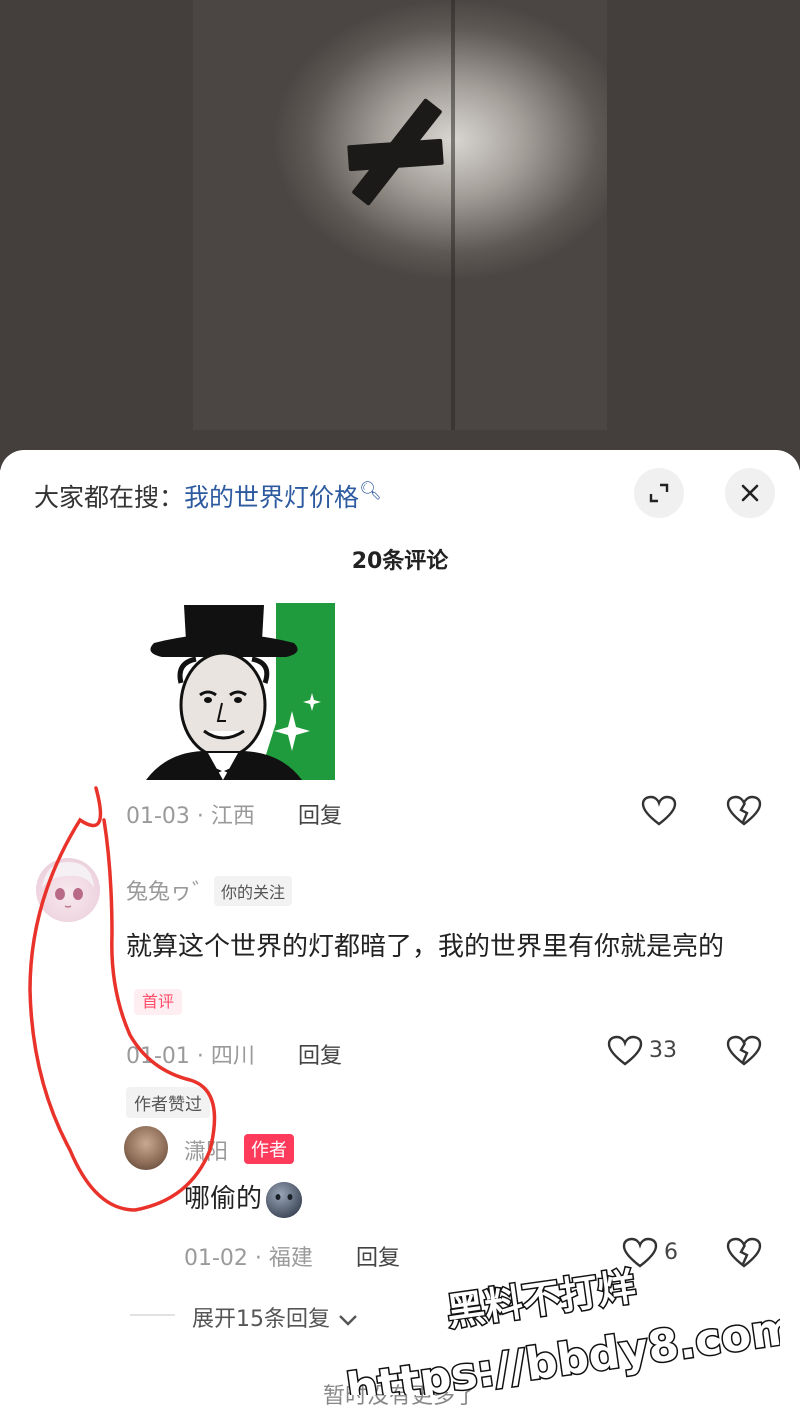  I want to click on expand-icon, so click(659, 493).